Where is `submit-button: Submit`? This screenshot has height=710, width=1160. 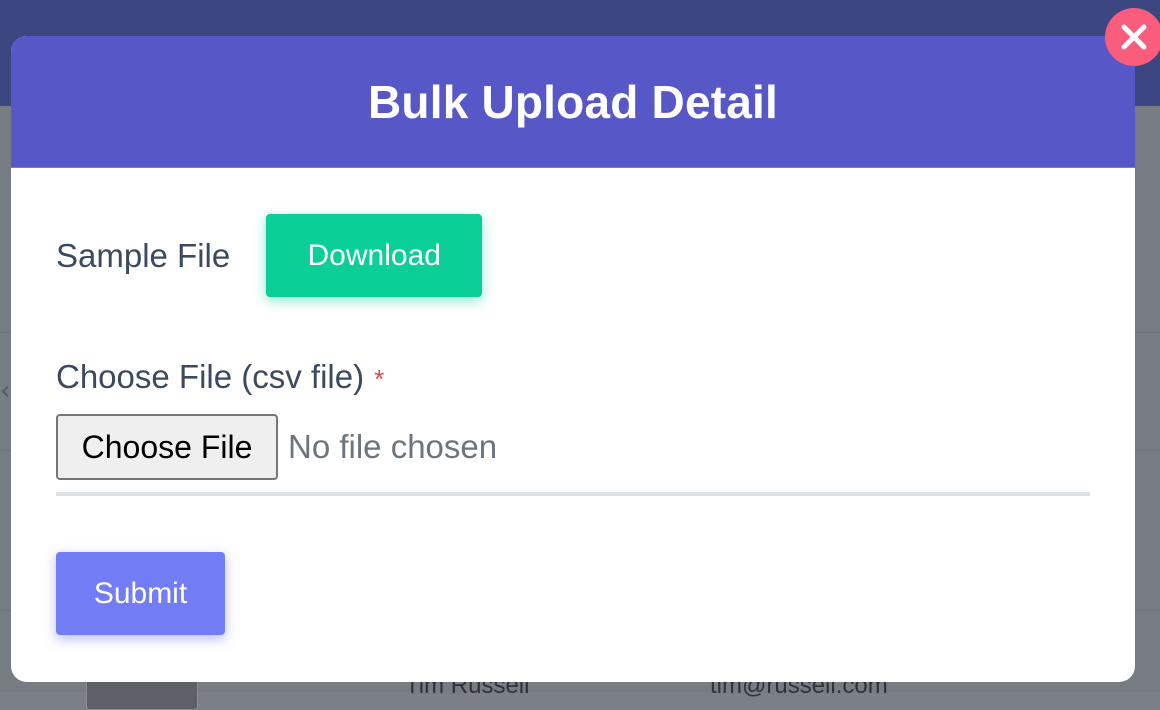 submit-button: Submit is located at coordinates (140, 593).